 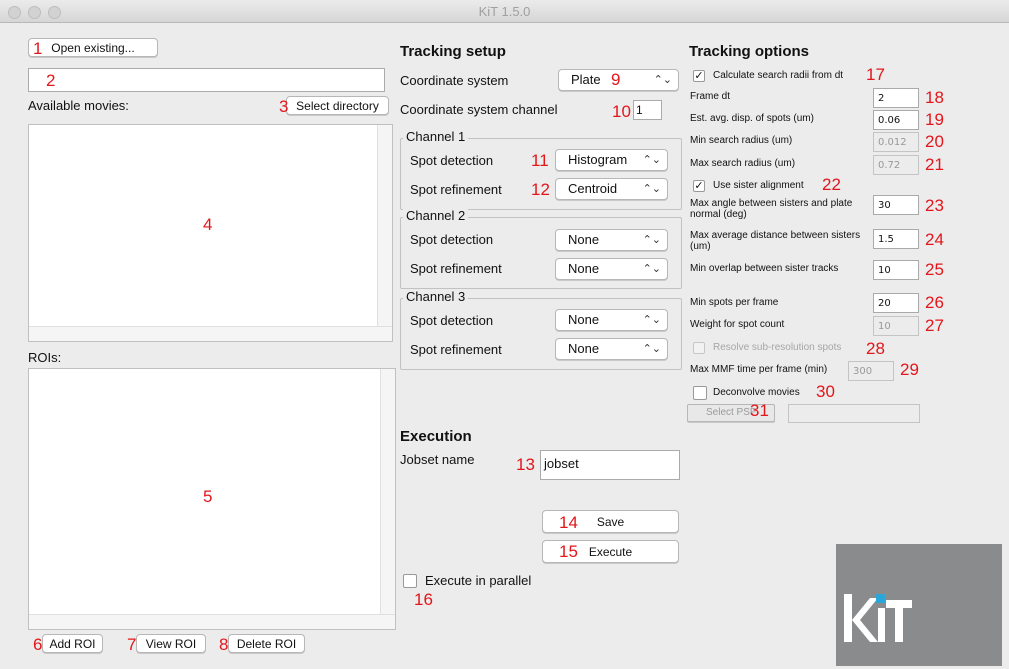 What do you see at coordinates (610, 465) in the screenshot?
I see `jobset-name-input: jobset` at bounding box center [610, 465].